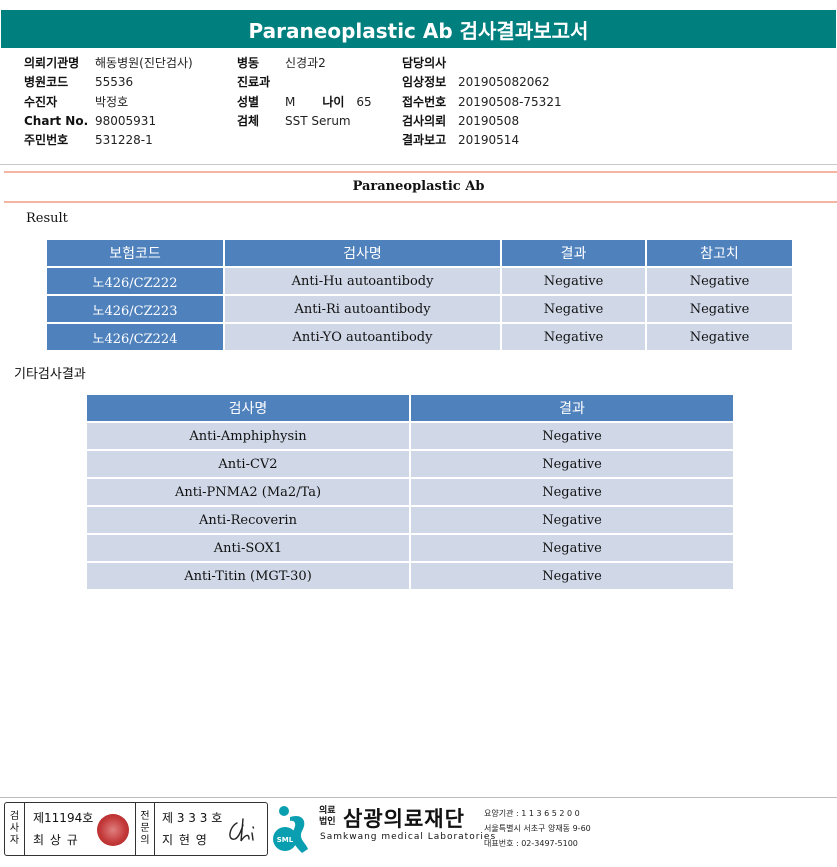  Describe the element at coordinates (290, 101) in the screenshot. I see `sex-value: M` at that location.